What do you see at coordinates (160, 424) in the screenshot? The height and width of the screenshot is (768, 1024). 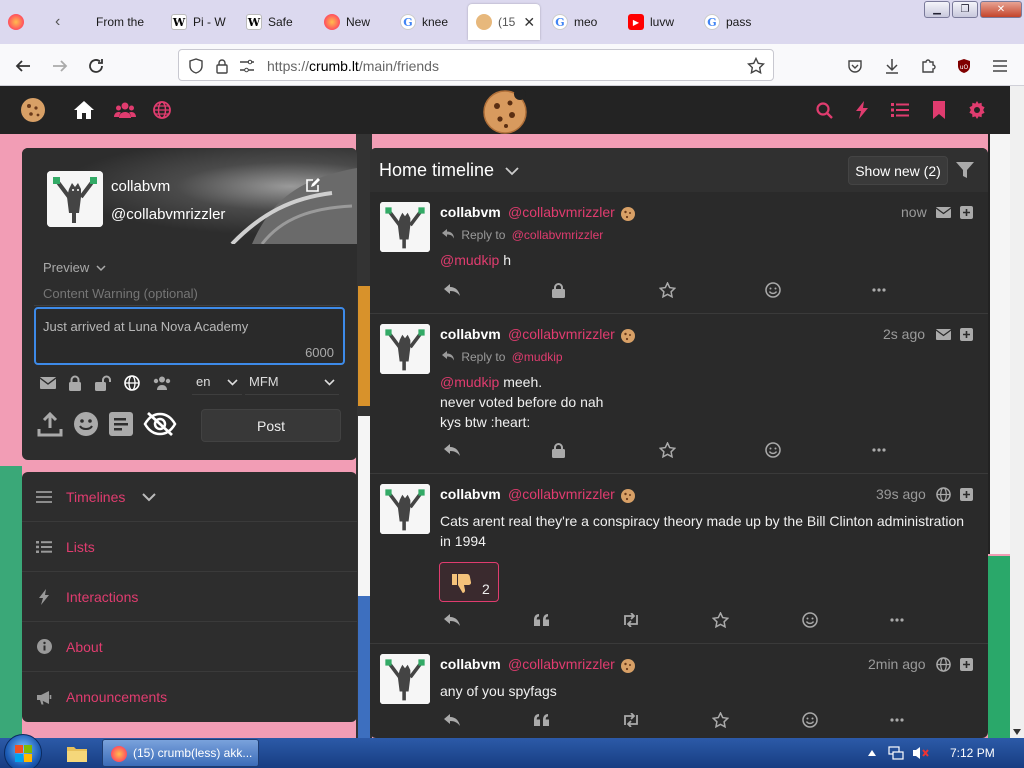 I see `eye-slash-icon` at bounding box center [160, 424].